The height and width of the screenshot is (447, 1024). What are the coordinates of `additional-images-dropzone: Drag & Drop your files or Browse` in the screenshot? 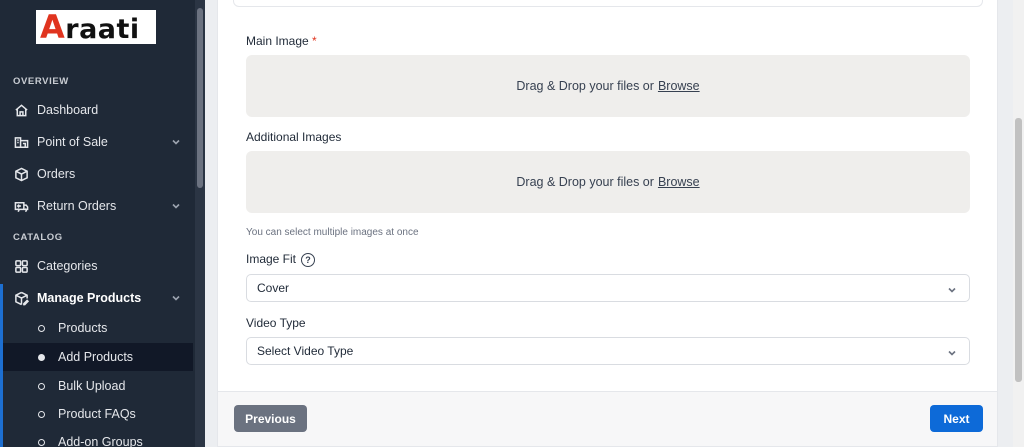 It's located at (608, 182).